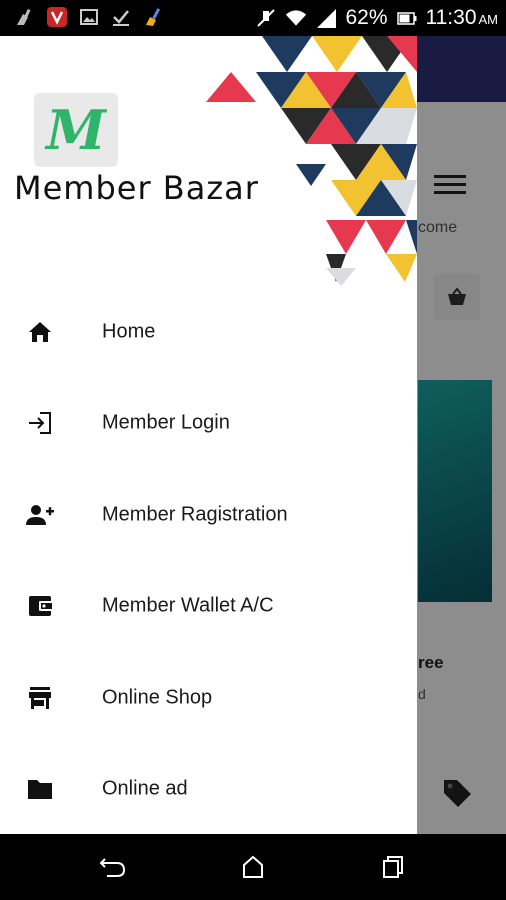 This screenshot has width=506, height=900. What do you see at coordinates (40, 515) in the screenshot?
I see `add-person-icon` at bounding box center [40, 515].